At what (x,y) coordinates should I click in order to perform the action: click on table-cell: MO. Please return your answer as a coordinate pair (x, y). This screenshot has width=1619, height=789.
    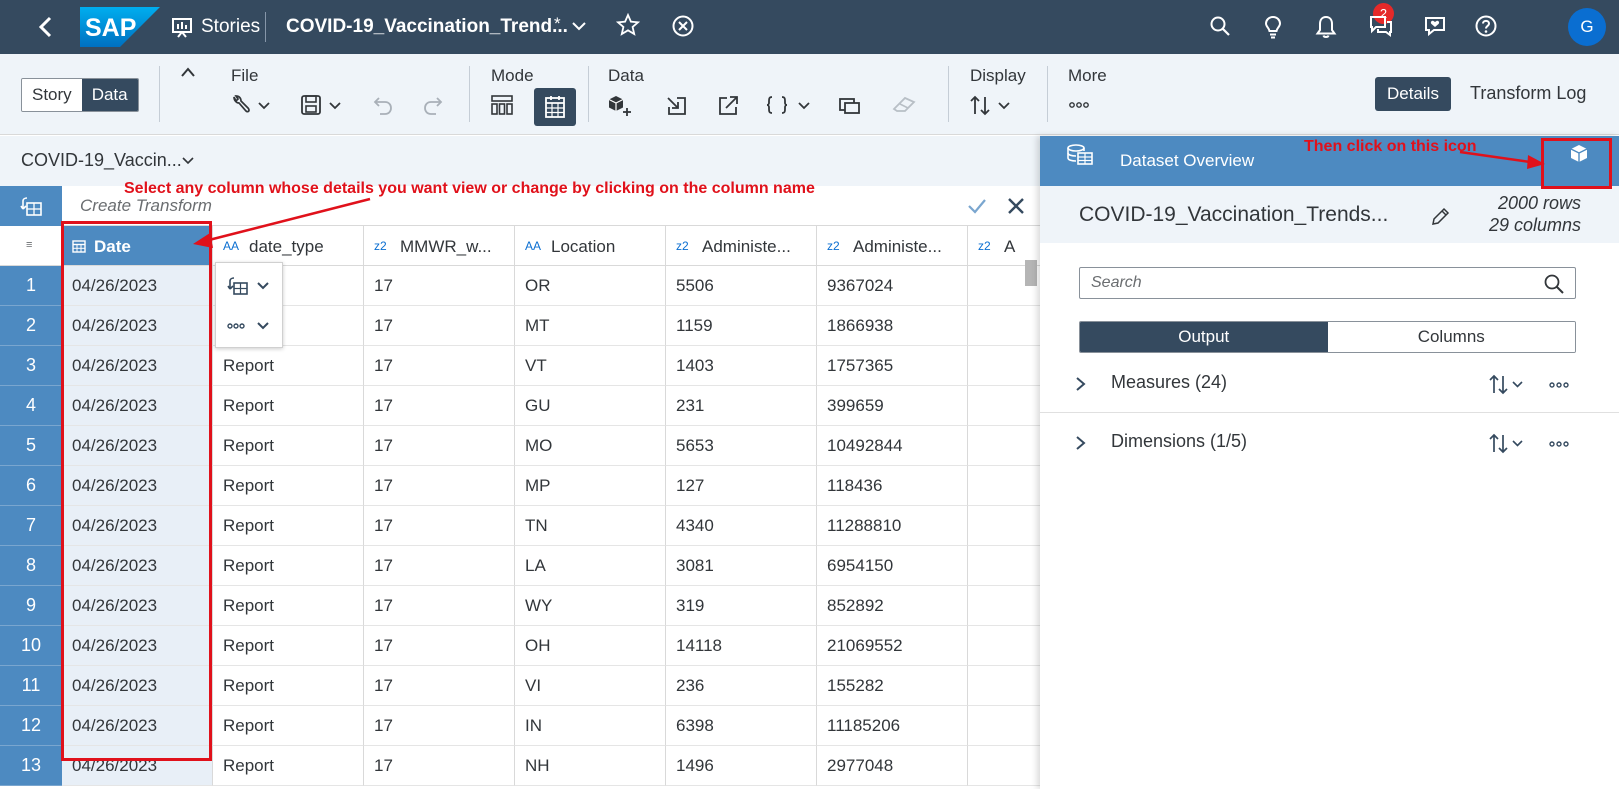
    Looking at the image, I should click on (590, 446).